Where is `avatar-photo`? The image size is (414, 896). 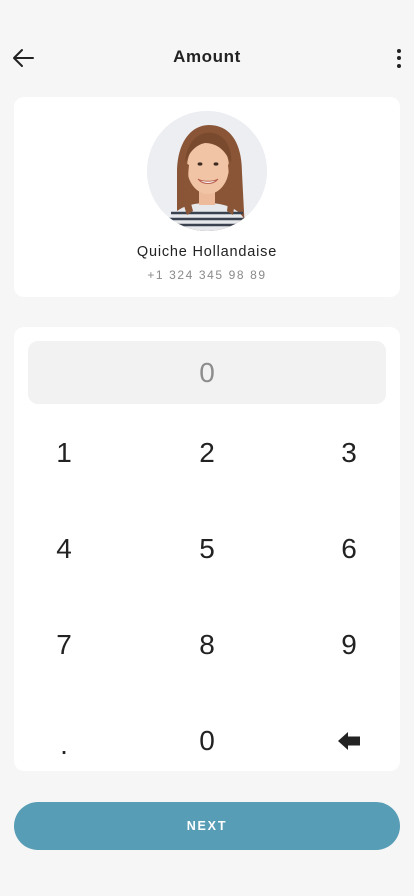 avatar-photo is located at coordinates (207, 171).